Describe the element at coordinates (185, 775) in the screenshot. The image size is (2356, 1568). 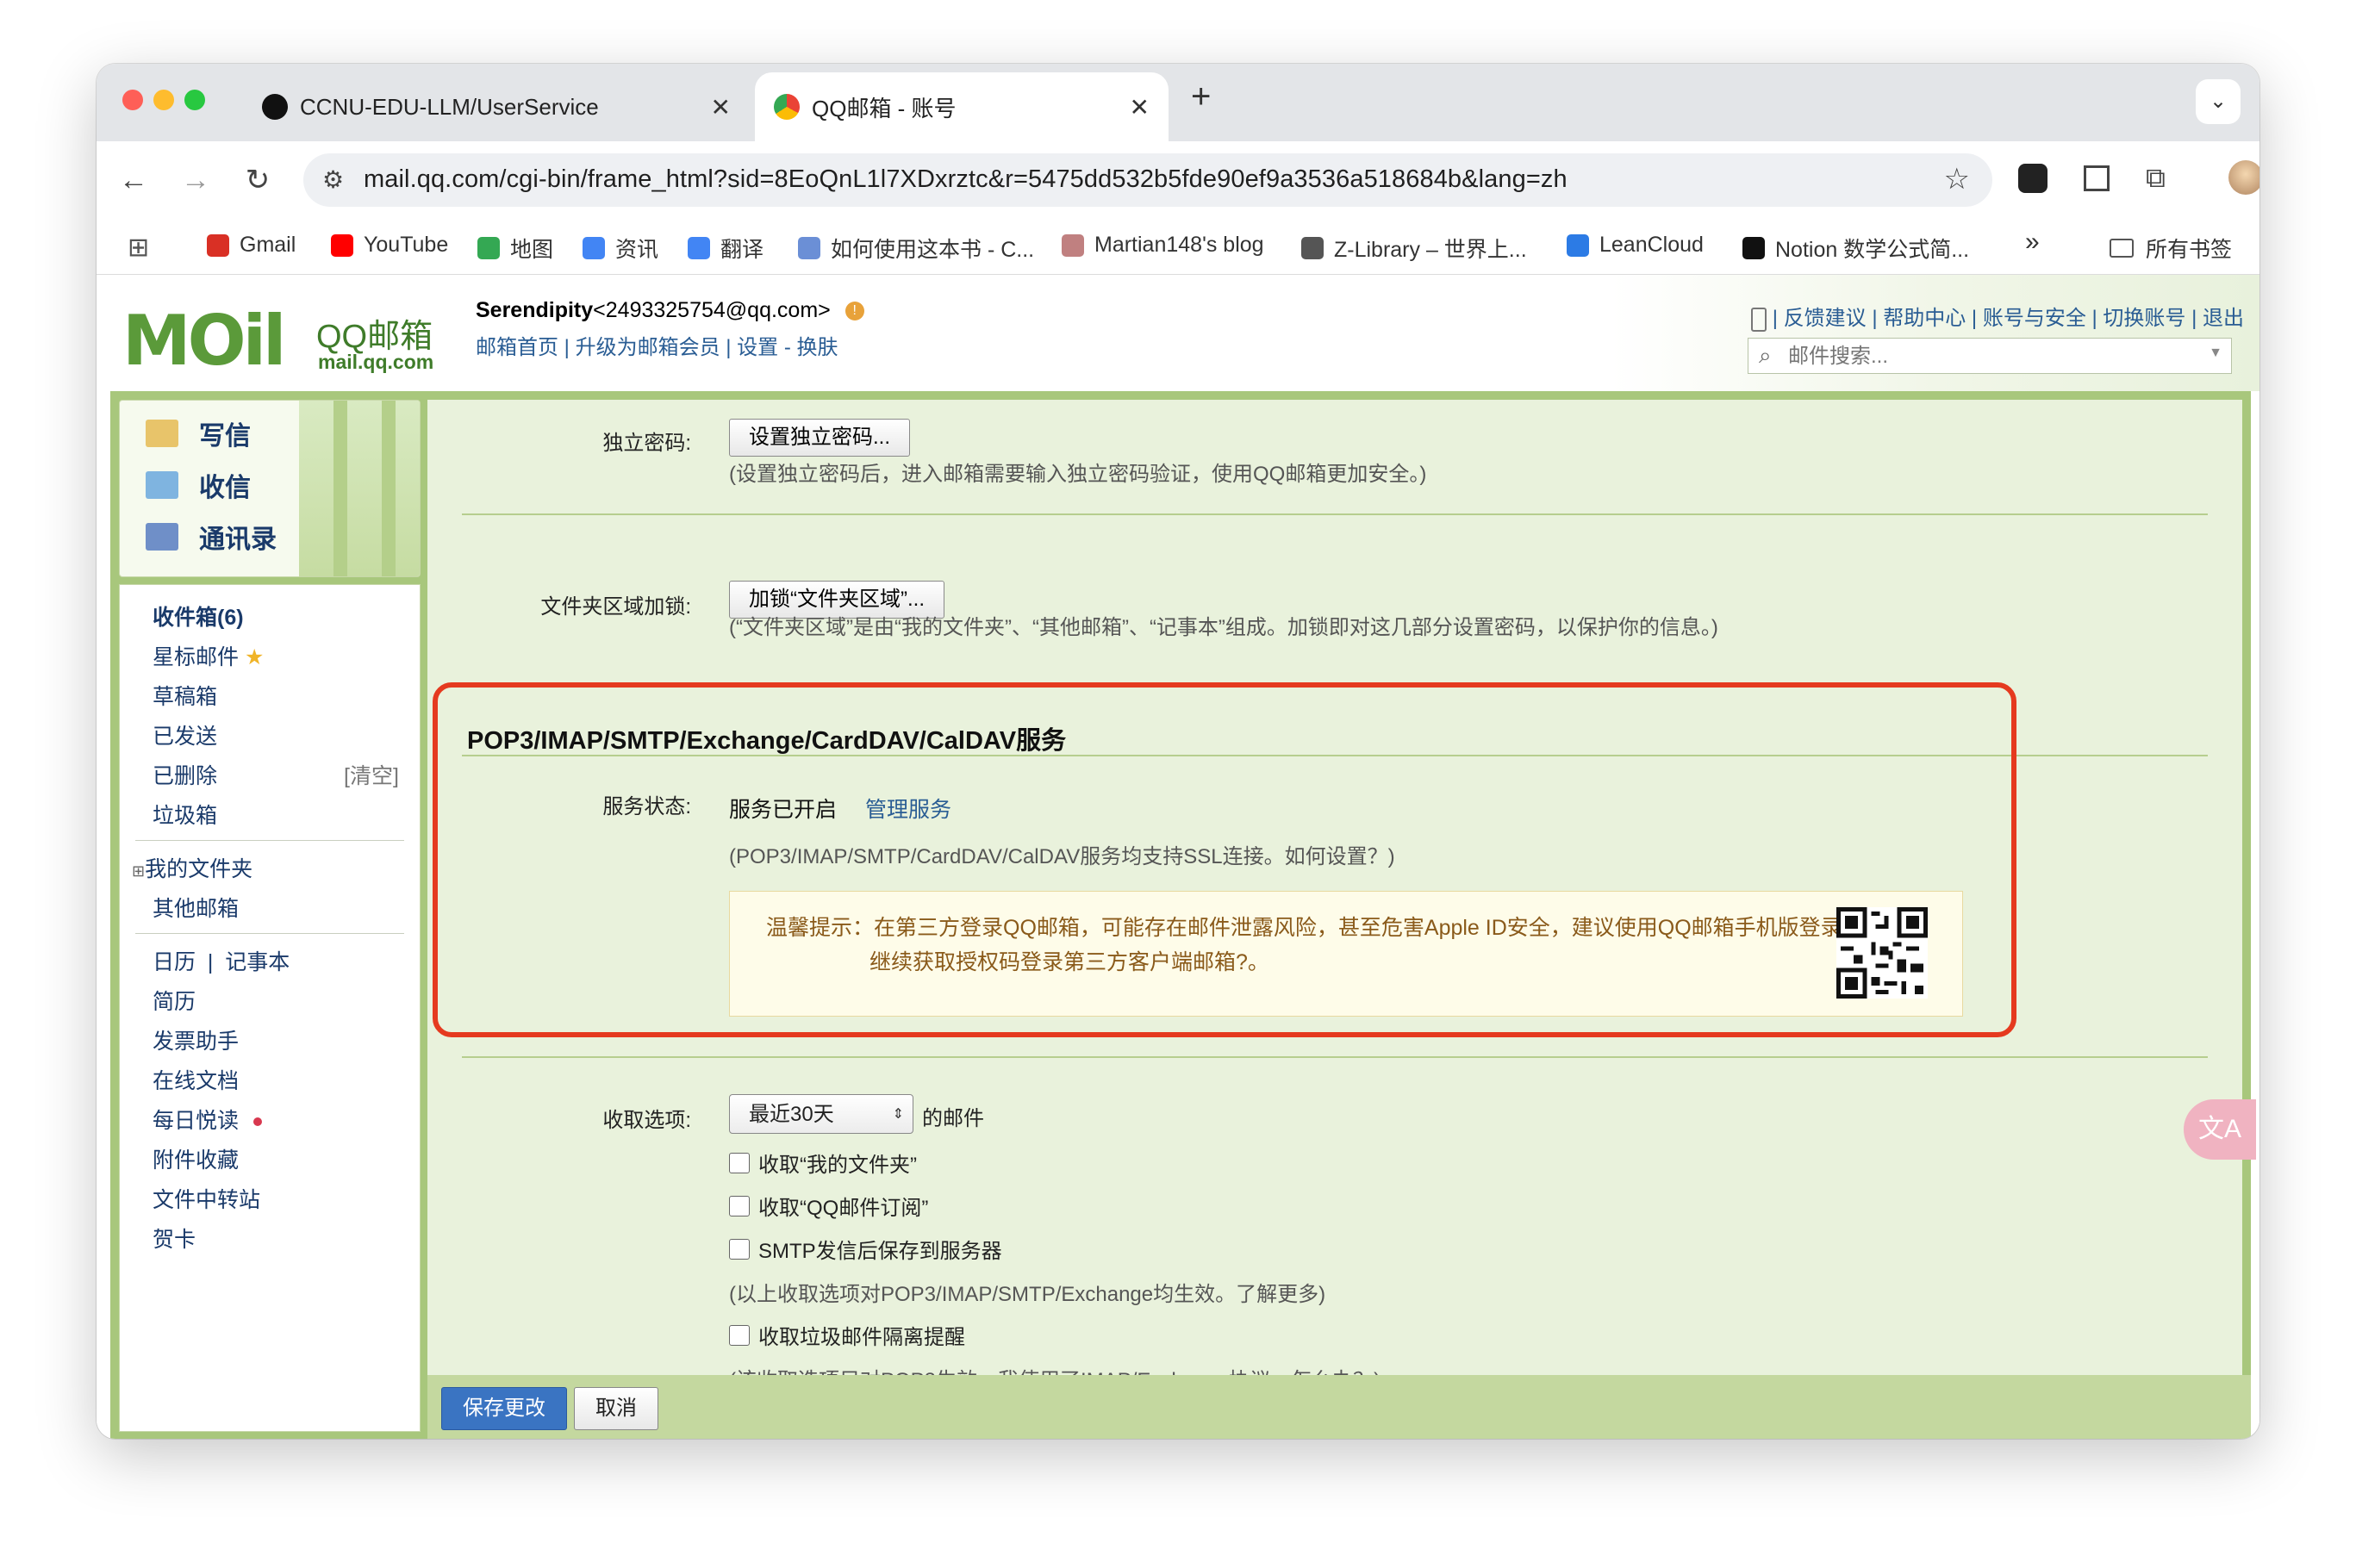
I see `folder-deleted: 已删除` at that location.